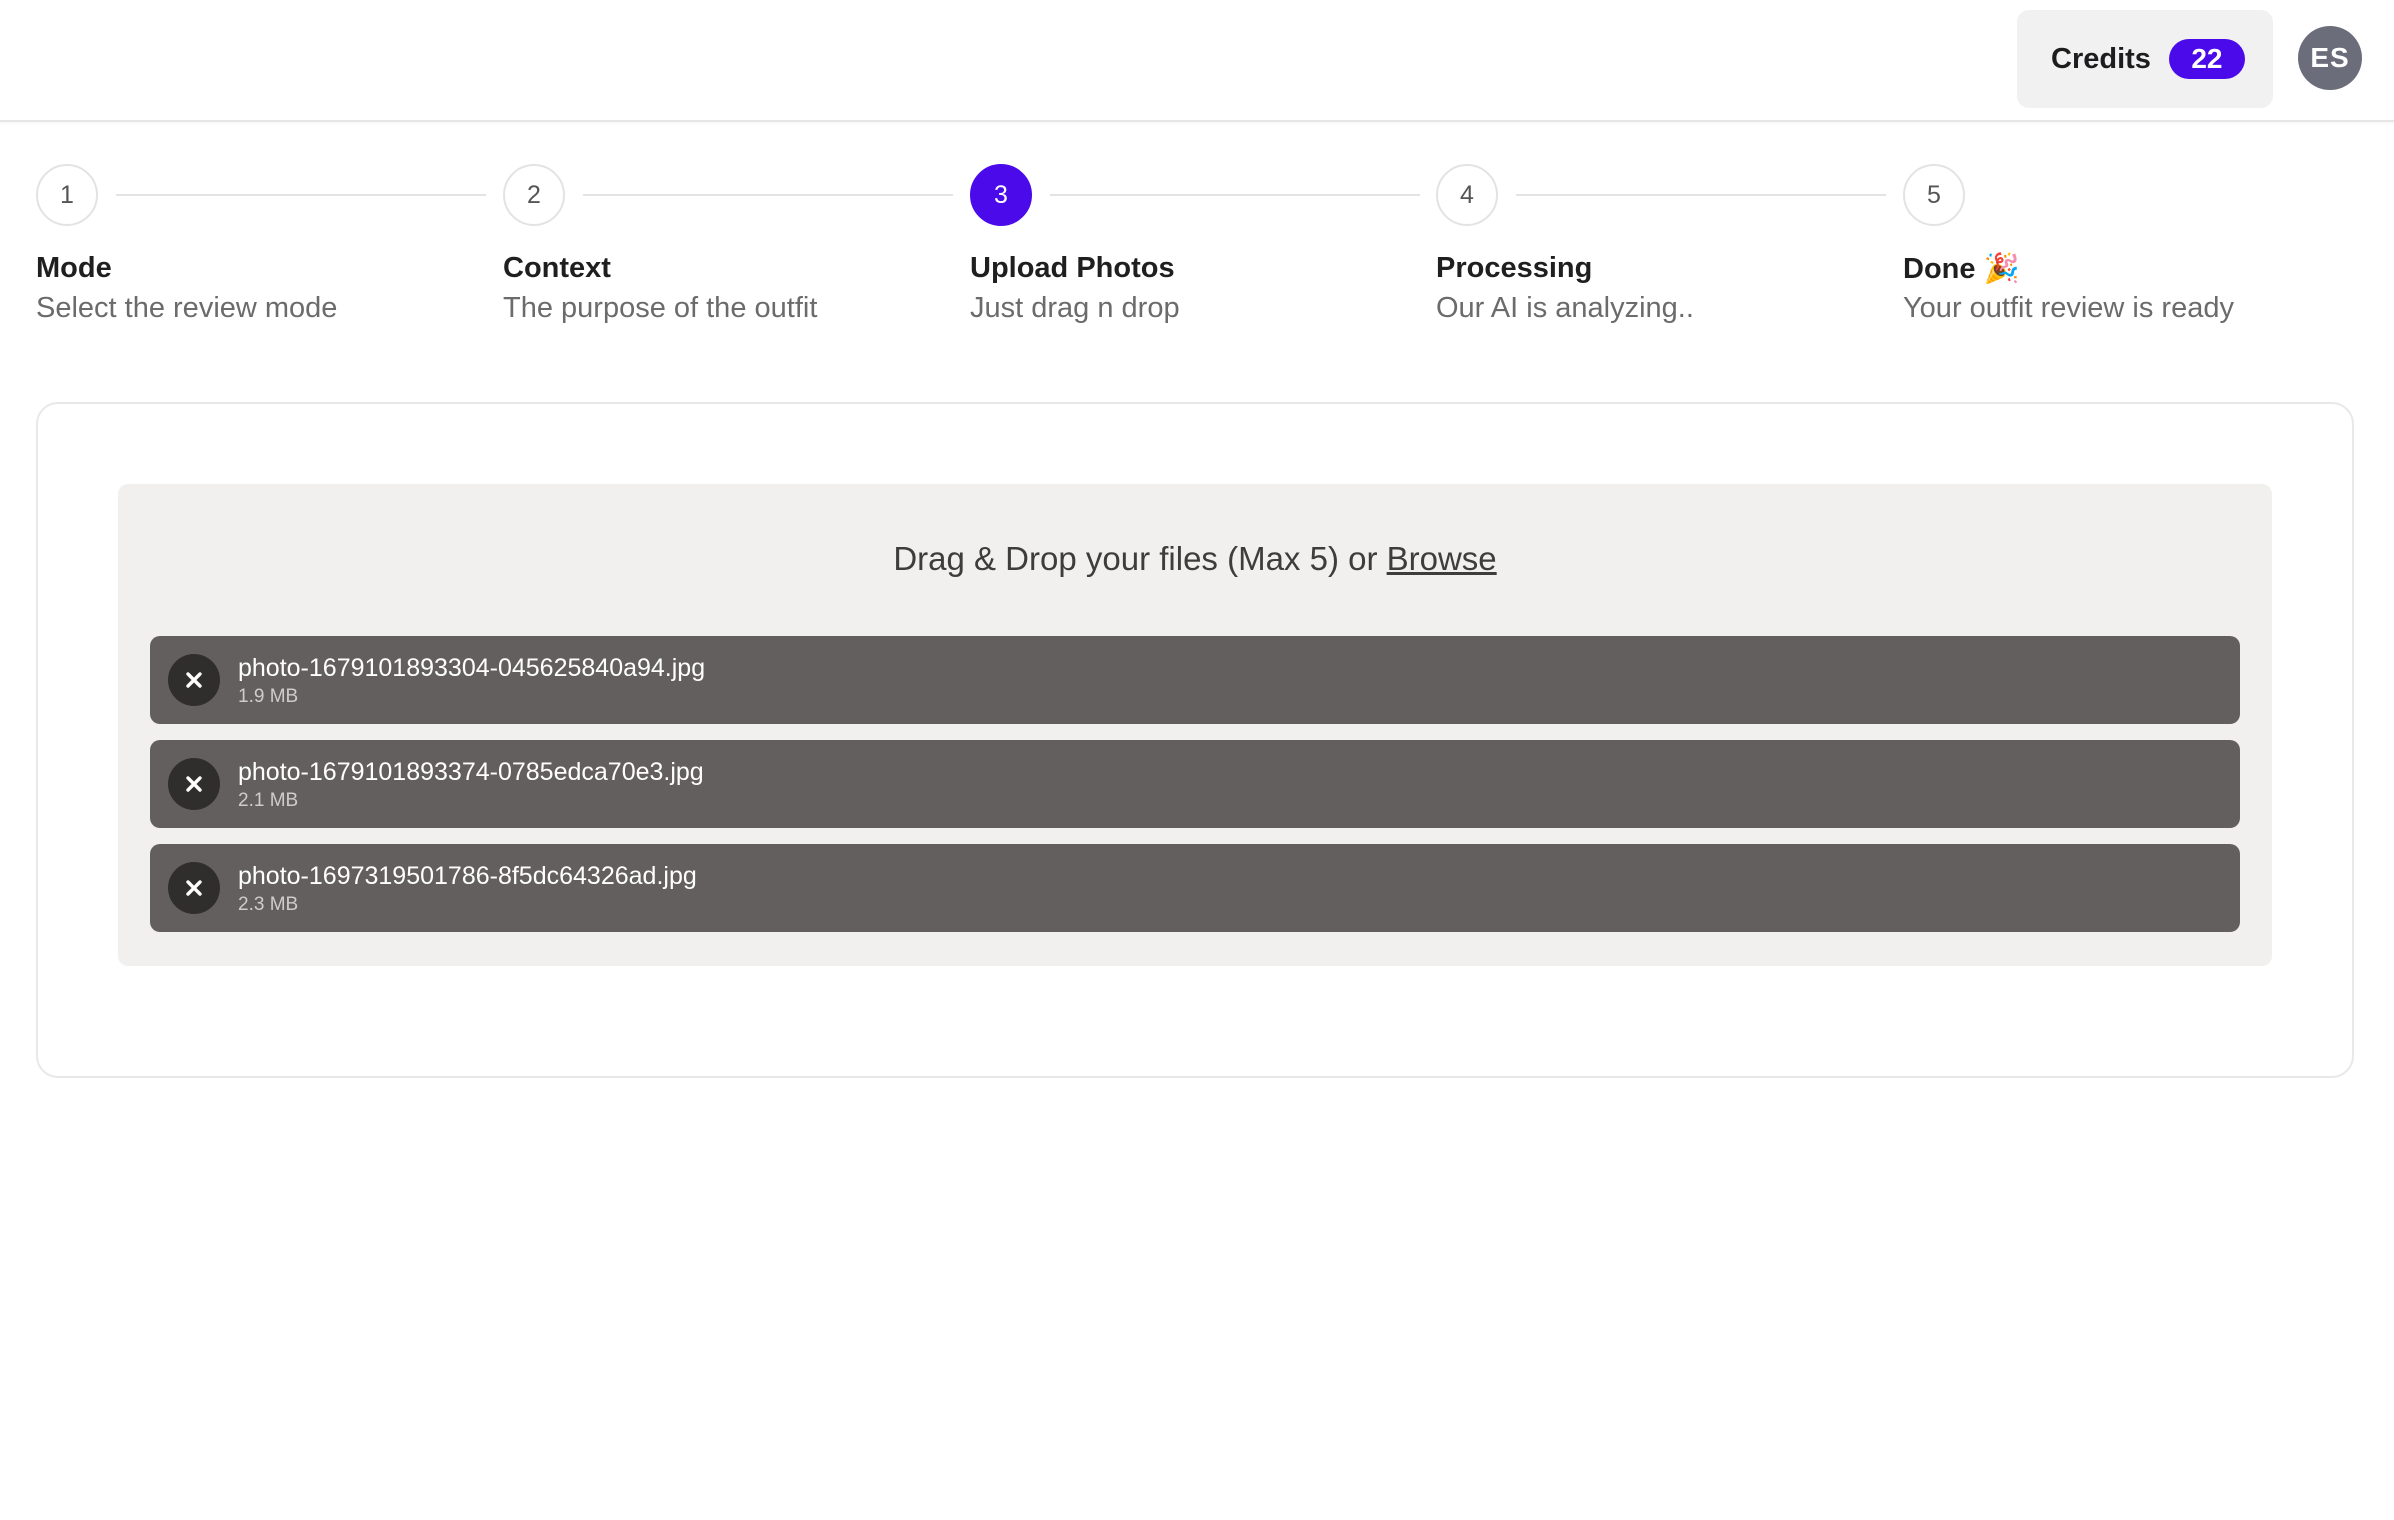 The width and height of the screenshot is (2394, 1520). I want to click on step-subtitle: Our AI is analyzing.., so click(1565, 308).